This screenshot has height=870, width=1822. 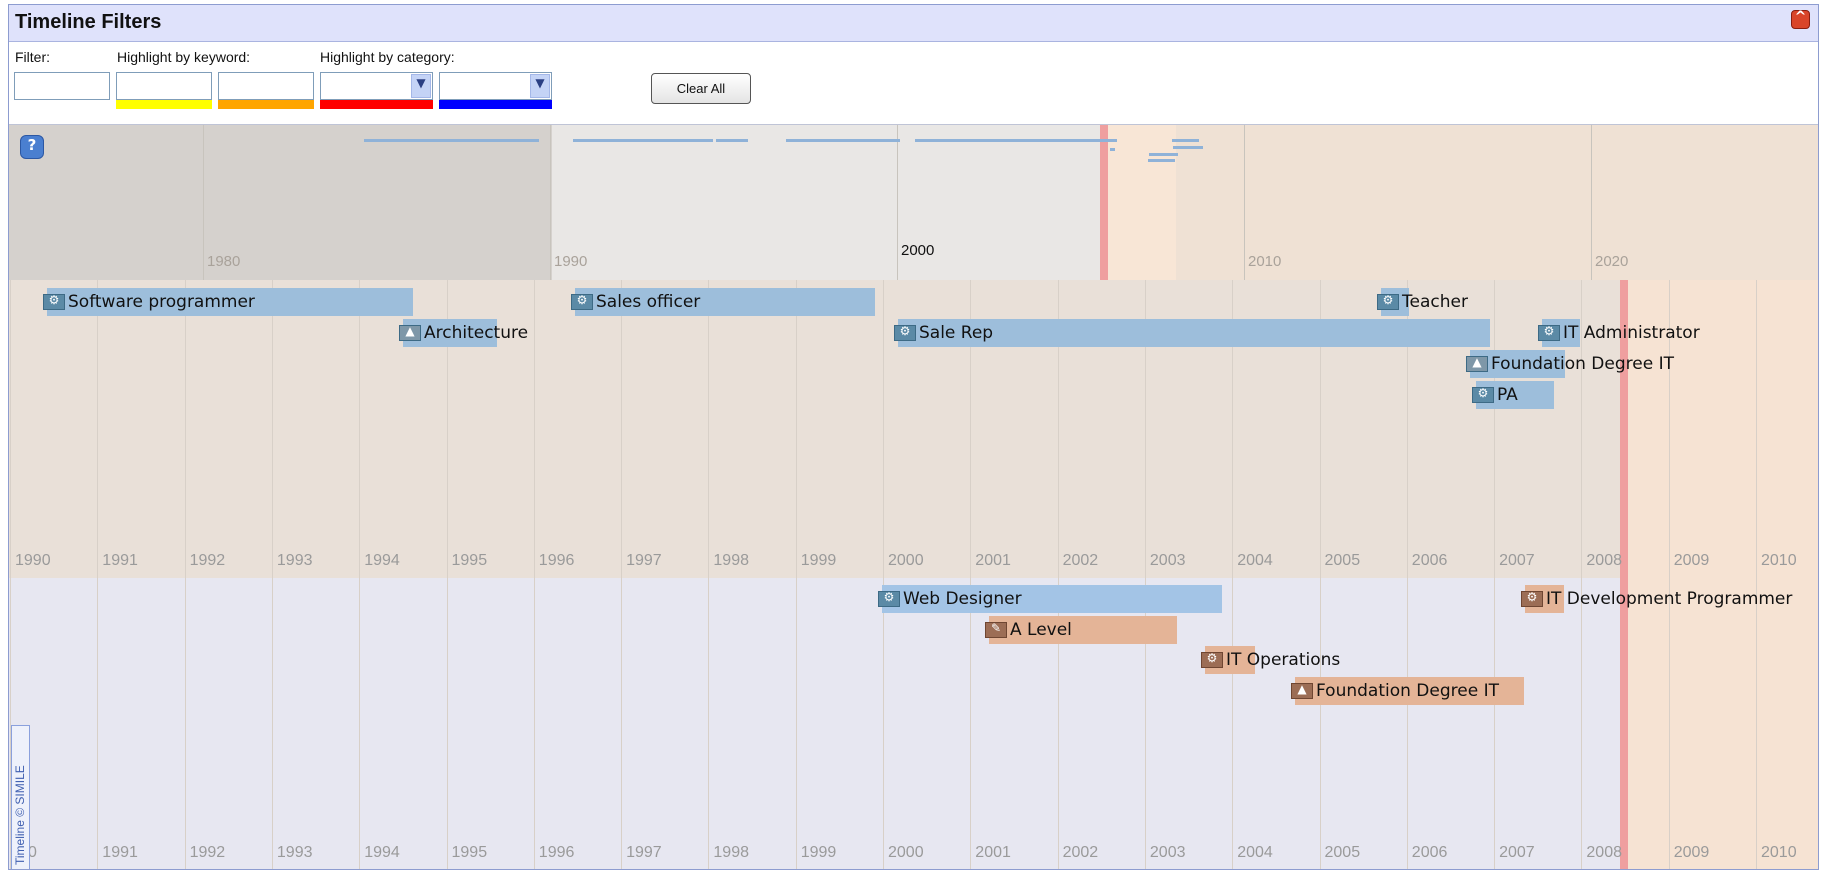 What do you see at coordinates (88, 22) in the screenshot?
I see `panel-title: Timeline Filters` at bounding box center [88, 22].